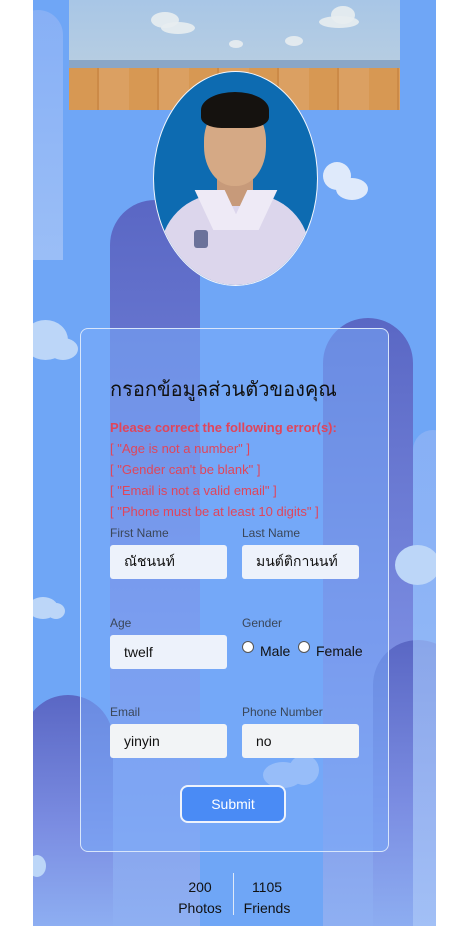  Describe the element at coordinates (235, 239) in the screenshot. I see `avatar-shirt` at that location.